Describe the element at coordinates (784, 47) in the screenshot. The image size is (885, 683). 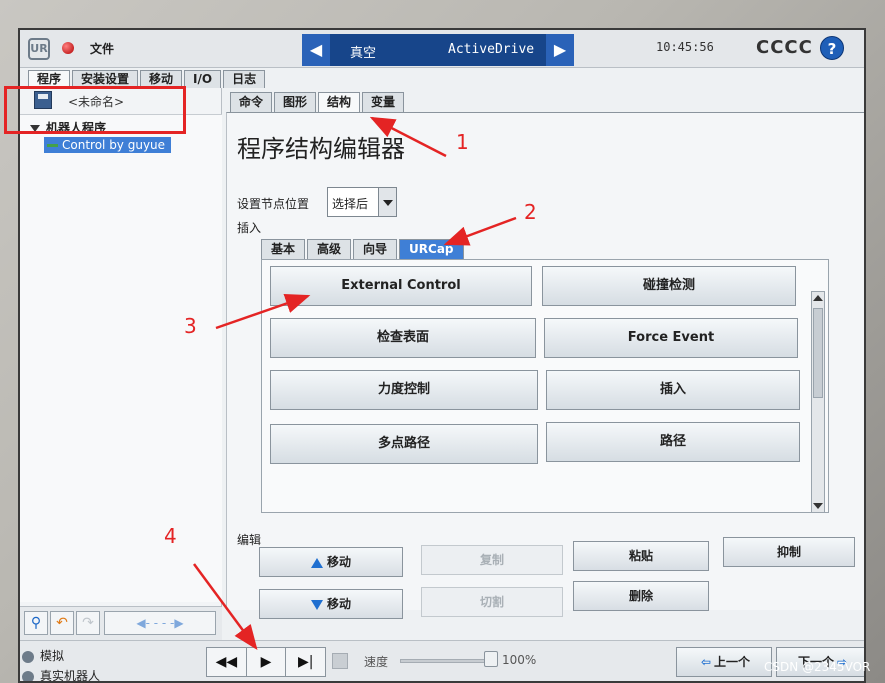
I see `robot-name: CCCC` at that location.